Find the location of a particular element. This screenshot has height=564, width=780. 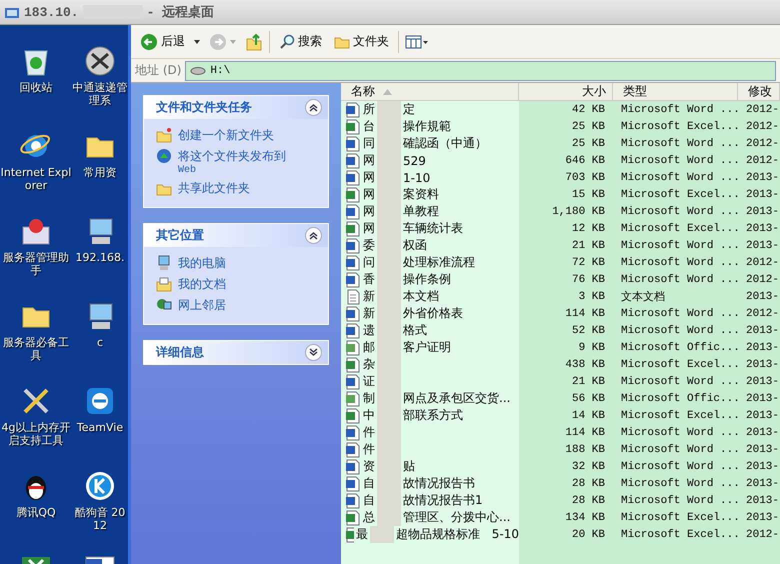

file-size: 28 KB is located at coordinates (588, 501).